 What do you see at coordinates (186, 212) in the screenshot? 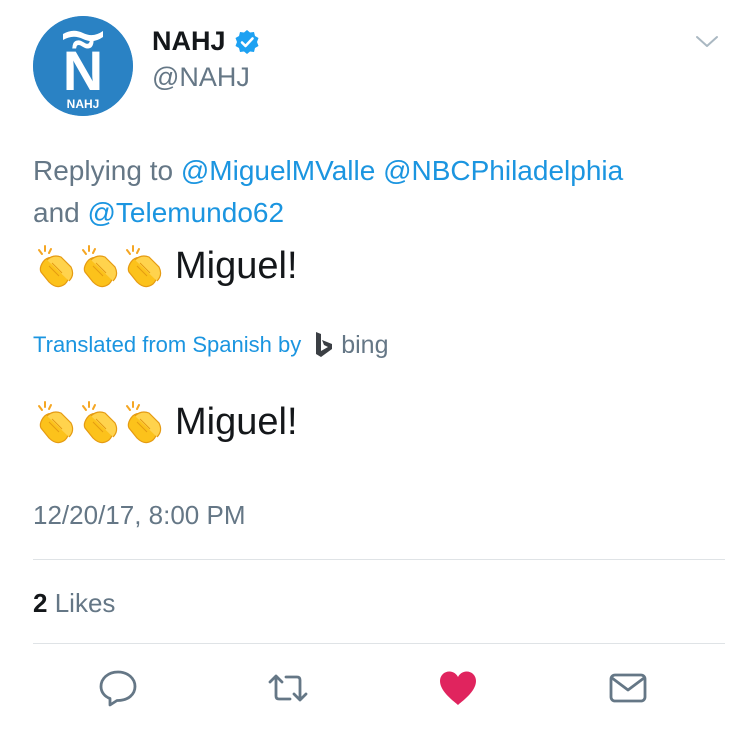
I see `mention-link: @Telemundo62` at bounding box center [186, 212].